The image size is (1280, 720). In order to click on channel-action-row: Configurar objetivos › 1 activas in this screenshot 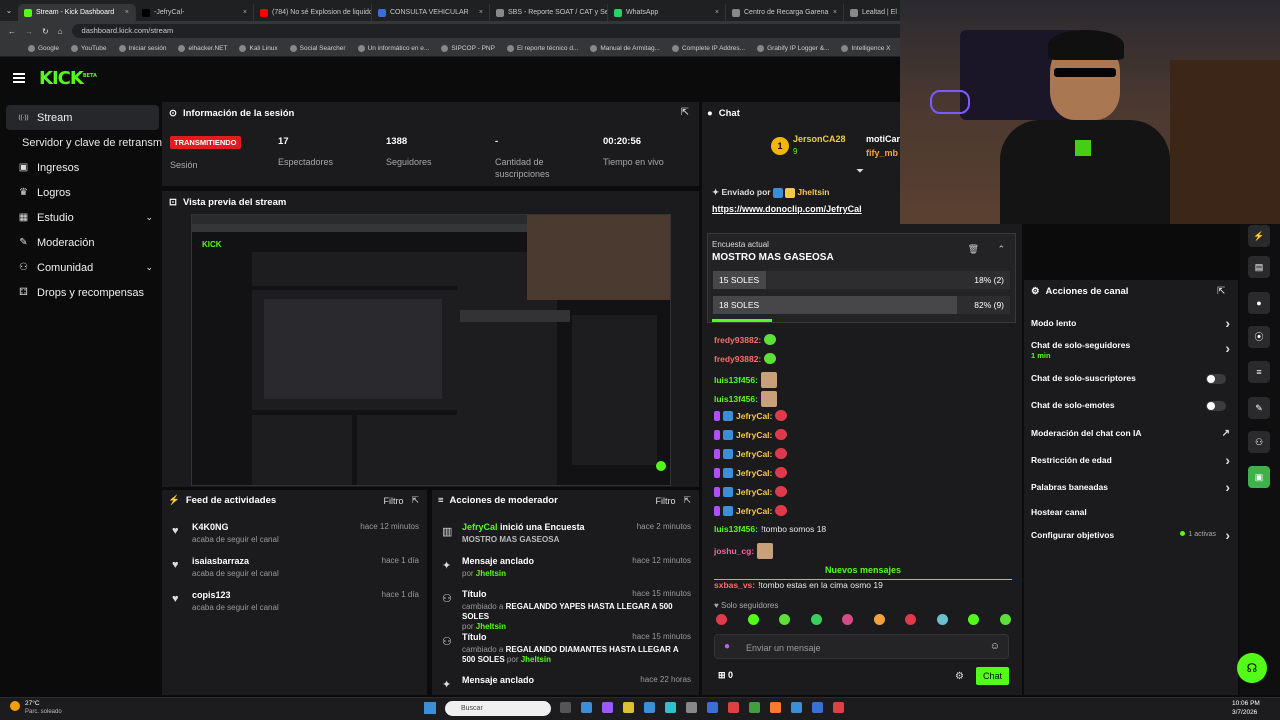, I will do `click(1130, 535)`.